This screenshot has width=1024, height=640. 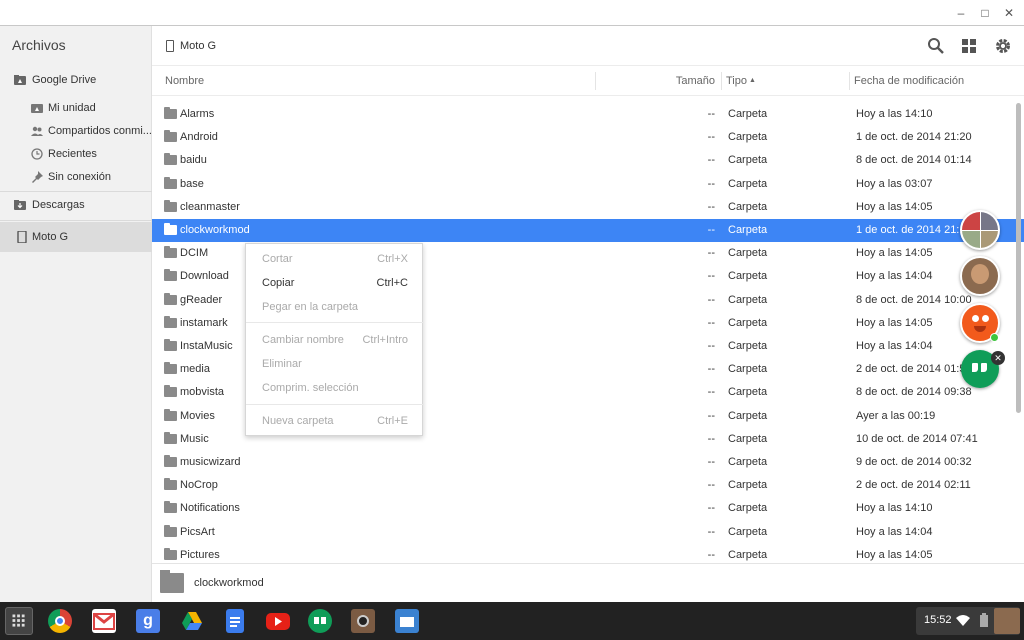 What do you see at coordinates (72, 154) in the screenshot?
I see `sidebar-item-label: Recientes` at bounding box center [72, 154].